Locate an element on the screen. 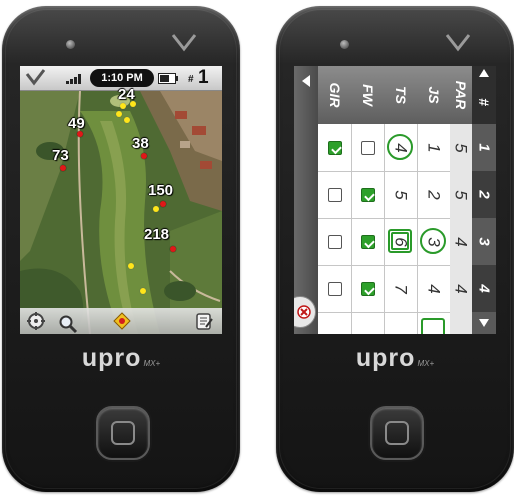 This screenshot has height=496, width=514. magnifier-icon is located at coordinates (68, 324).